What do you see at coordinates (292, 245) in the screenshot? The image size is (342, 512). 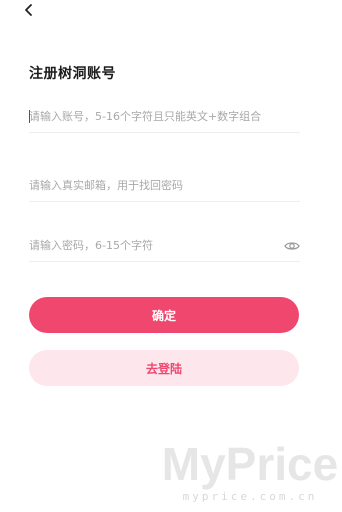 I see `eye-icon` at bounding box center [292, 245].